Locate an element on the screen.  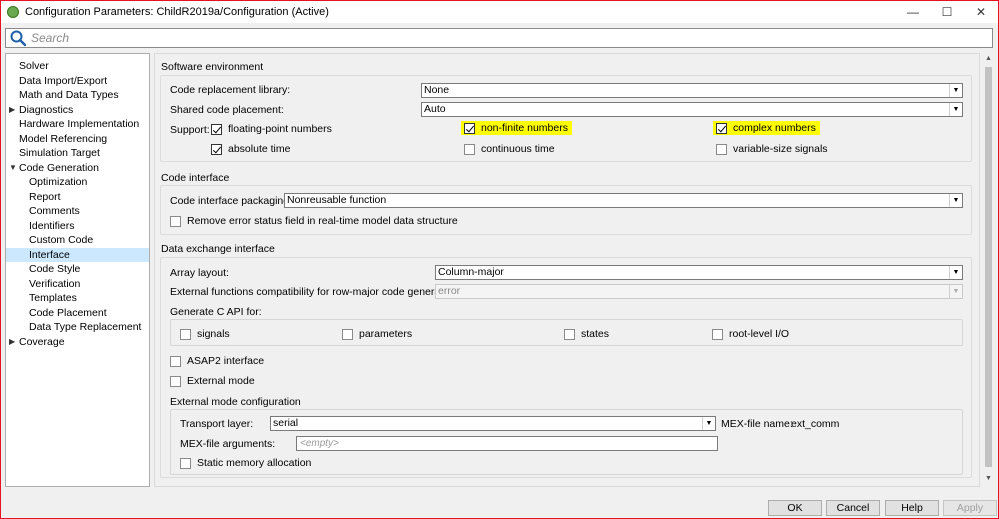
nav-item: Data Type Replacement is located at coordinates (77, 327).